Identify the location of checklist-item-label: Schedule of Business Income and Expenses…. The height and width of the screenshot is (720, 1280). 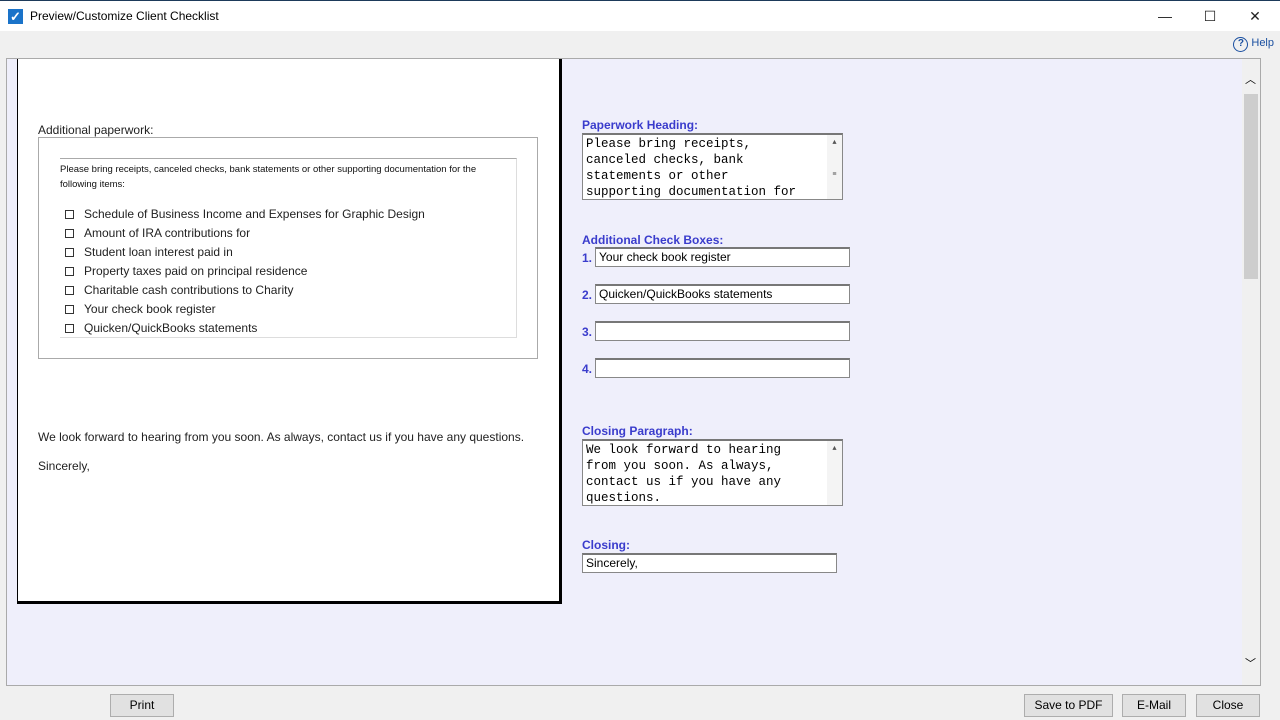
(254, 214).